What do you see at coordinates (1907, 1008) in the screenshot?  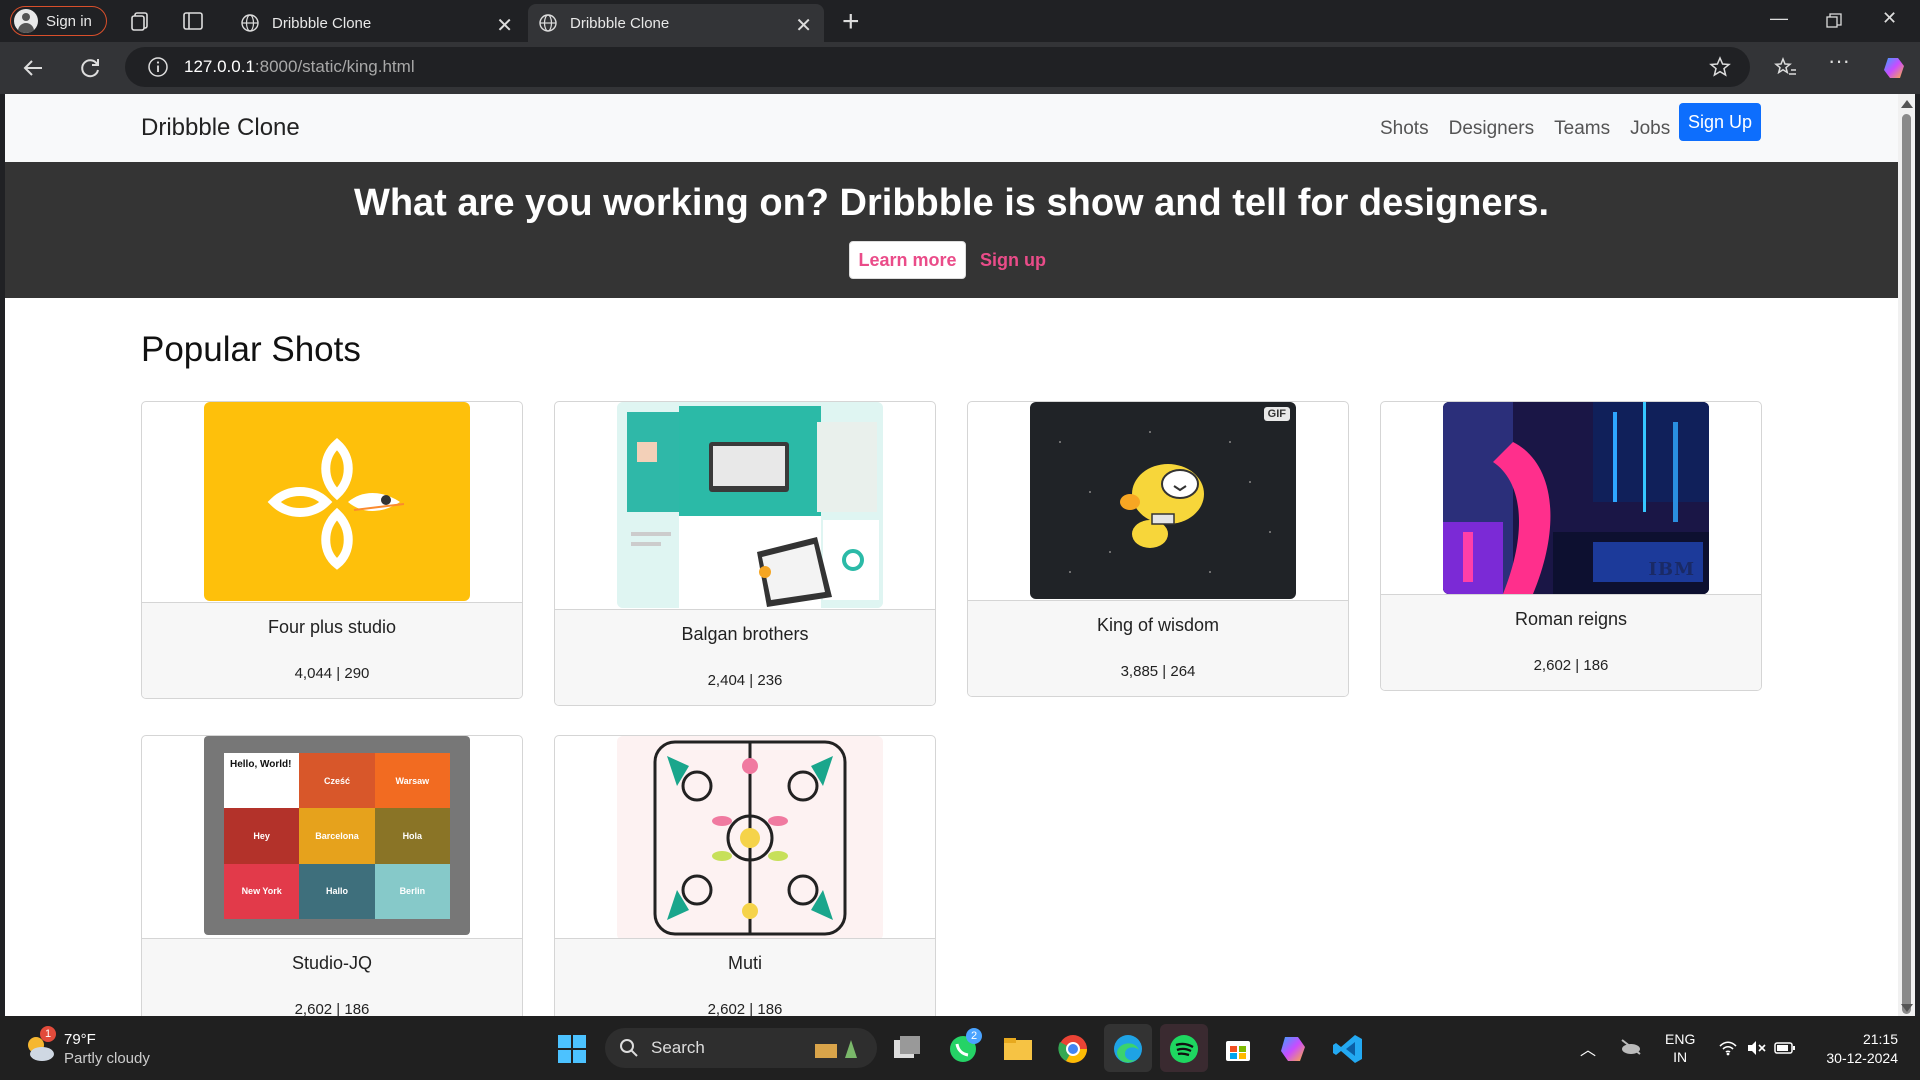 I see `scroll-down-icon` at bounding box center [1907, 1008].